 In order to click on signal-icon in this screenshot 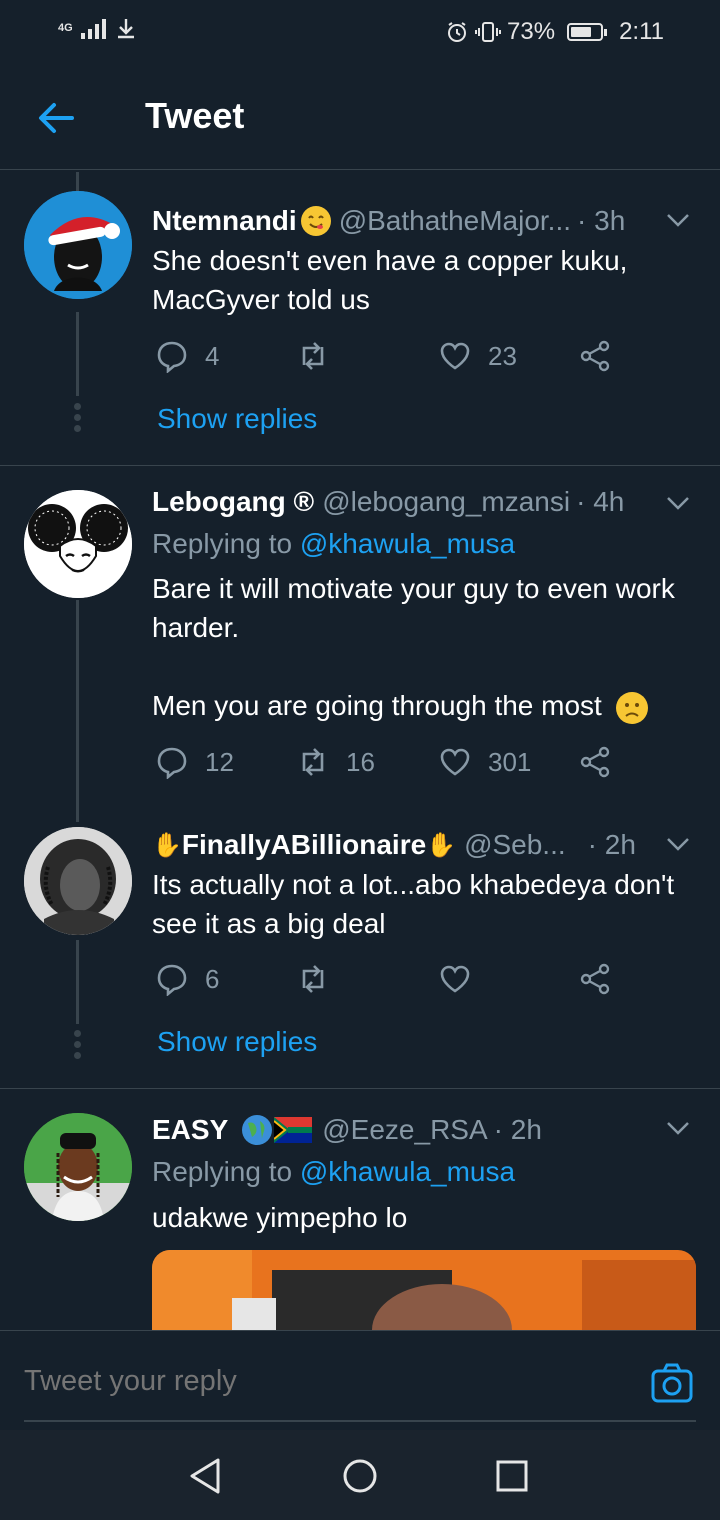, I will do `click(93, 28)`.